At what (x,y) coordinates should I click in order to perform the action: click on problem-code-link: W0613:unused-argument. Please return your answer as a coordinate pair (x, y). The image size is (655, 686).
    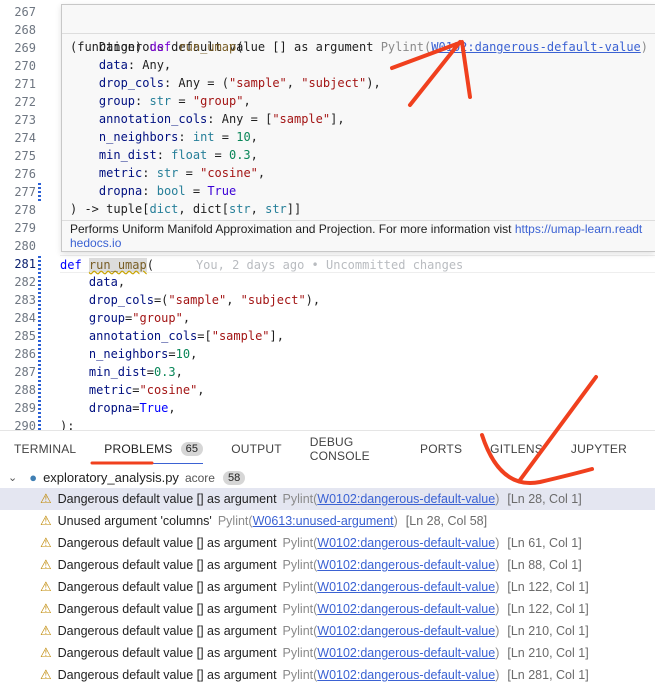
    Looking at the image, I should click on (323, 521).